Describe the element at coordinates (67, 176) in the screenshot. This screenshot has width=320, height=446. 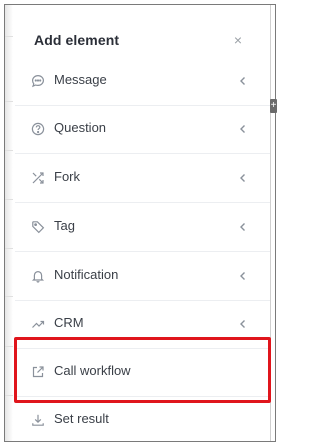
I see `menu-item-label: Fork` at that location.